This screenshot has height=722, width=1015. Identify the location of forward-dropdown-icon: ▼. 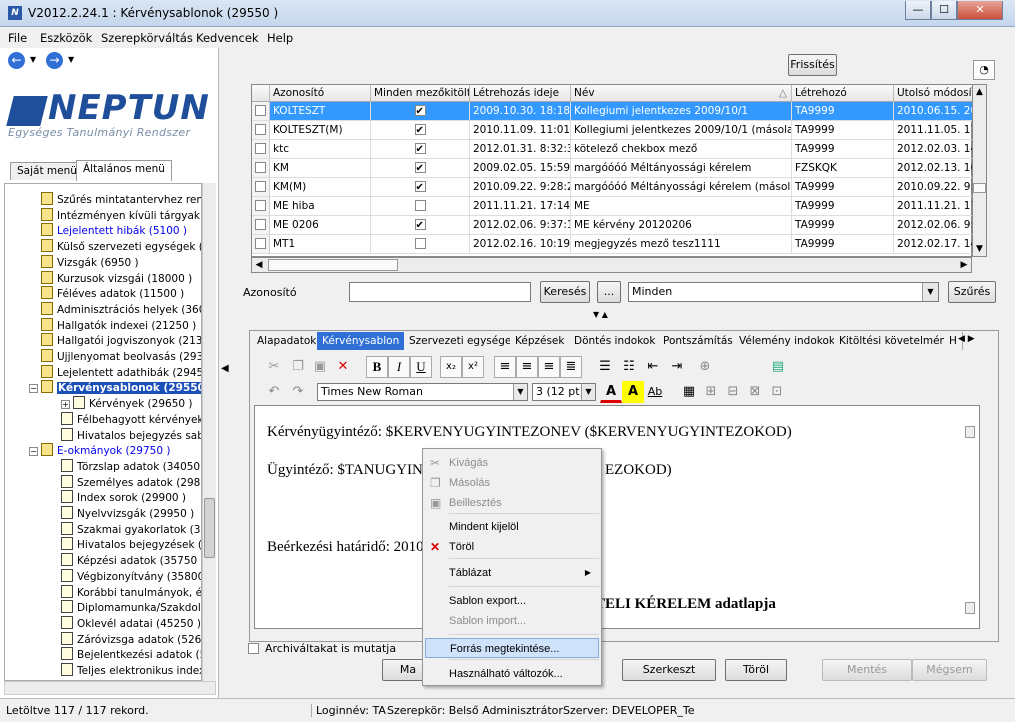
(71, 59).